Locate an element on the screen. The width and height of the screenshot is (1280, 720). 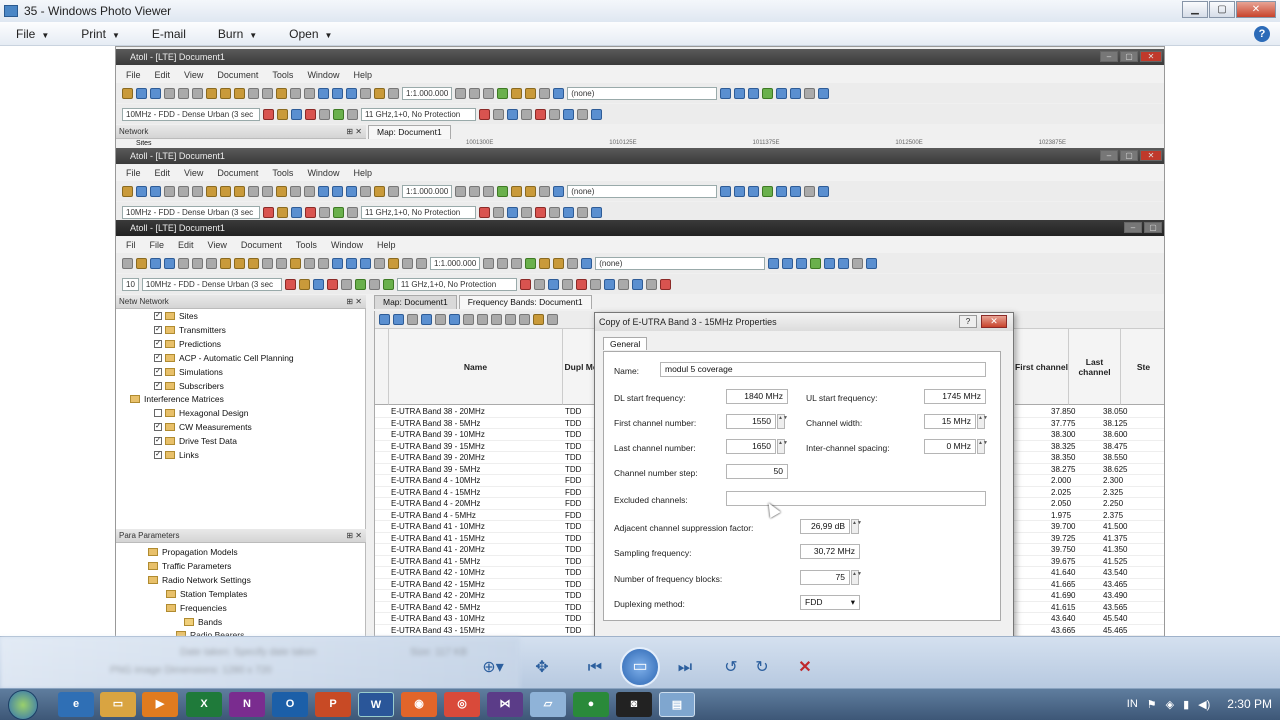
tab-map: Map: Document1 is located at coordinates (409, 132).